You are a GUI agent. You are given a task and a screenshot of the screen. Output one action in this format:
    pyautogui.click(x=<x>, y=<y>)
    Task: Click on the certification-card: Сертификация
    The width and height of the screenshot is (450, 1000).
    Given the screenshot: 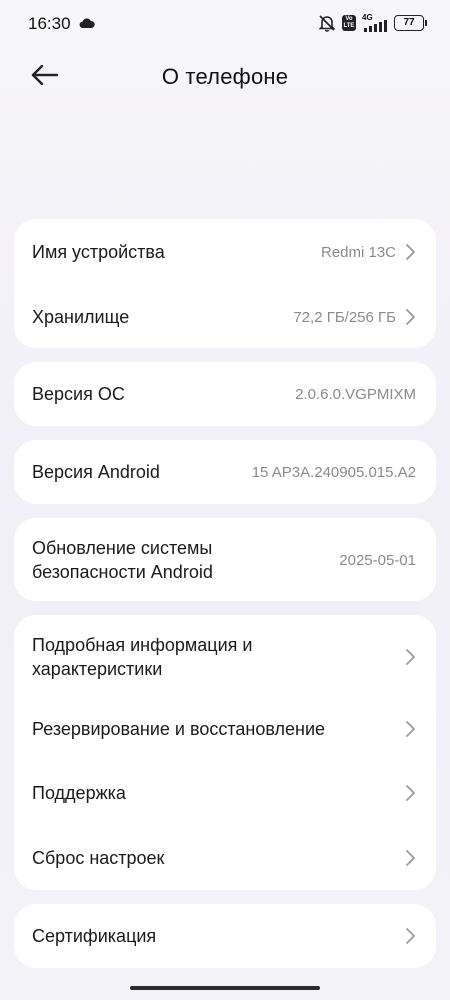 What is the action you would take?
    pyautogui.click(x=225, y=936)
    